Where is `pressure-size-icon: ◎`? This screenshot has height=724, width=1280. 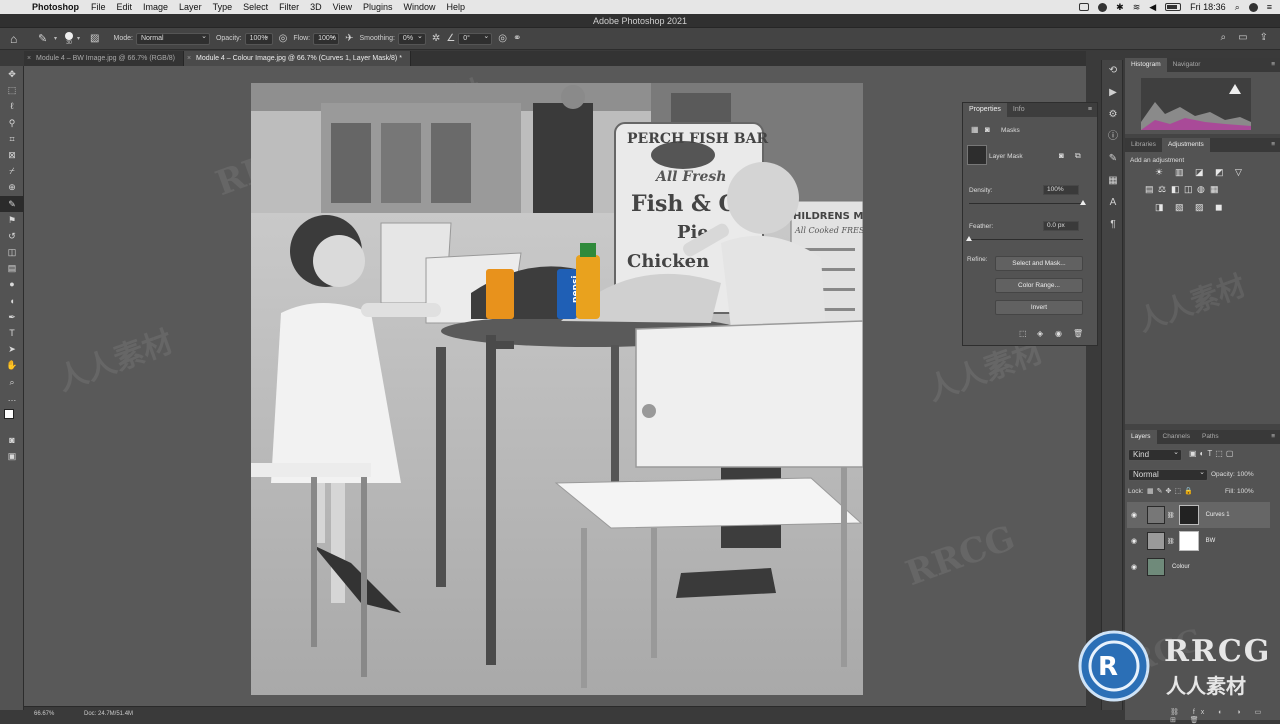
pressure-size-icon: ◎ is located at coordinates (502, 38).